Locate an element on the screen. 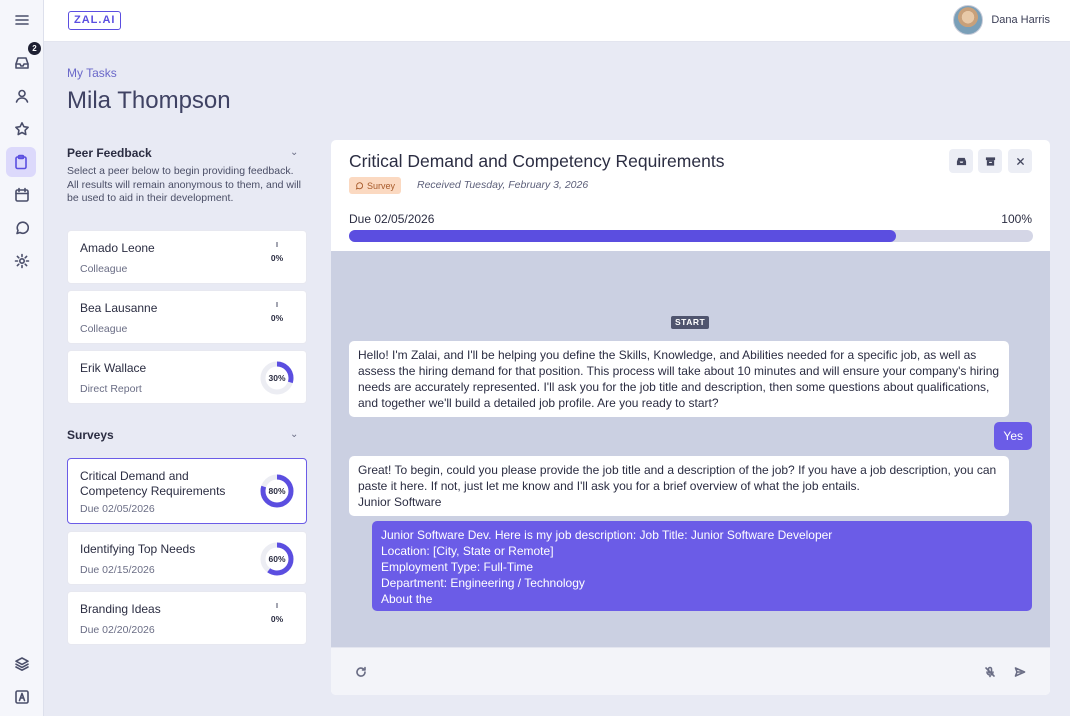 The width and height of the screenshot is (1070, 716). tasks-clipboard-icon is located at coordinates (21, 162).